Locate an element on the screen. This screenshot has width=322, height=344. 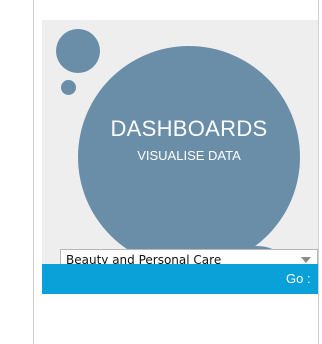
go-button: Go : is located at coordinates (180, 279).